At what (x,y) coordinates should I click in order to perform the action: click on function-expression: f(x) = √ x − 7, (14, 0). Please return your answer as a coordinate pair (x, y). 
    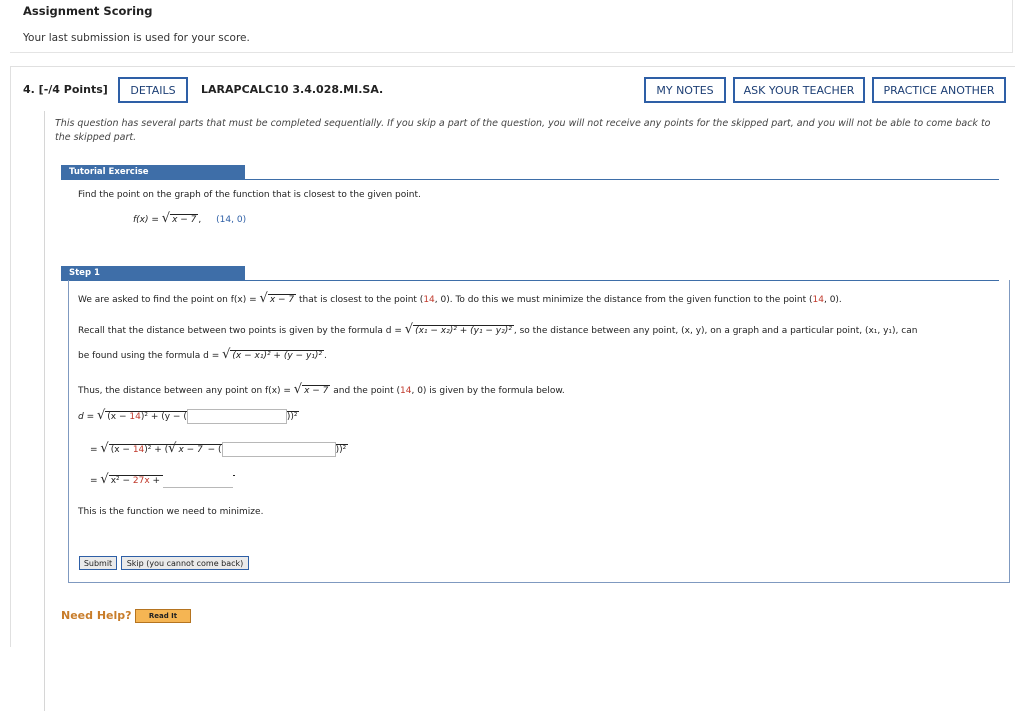
    Looking at the image, I should click on (189, 218).